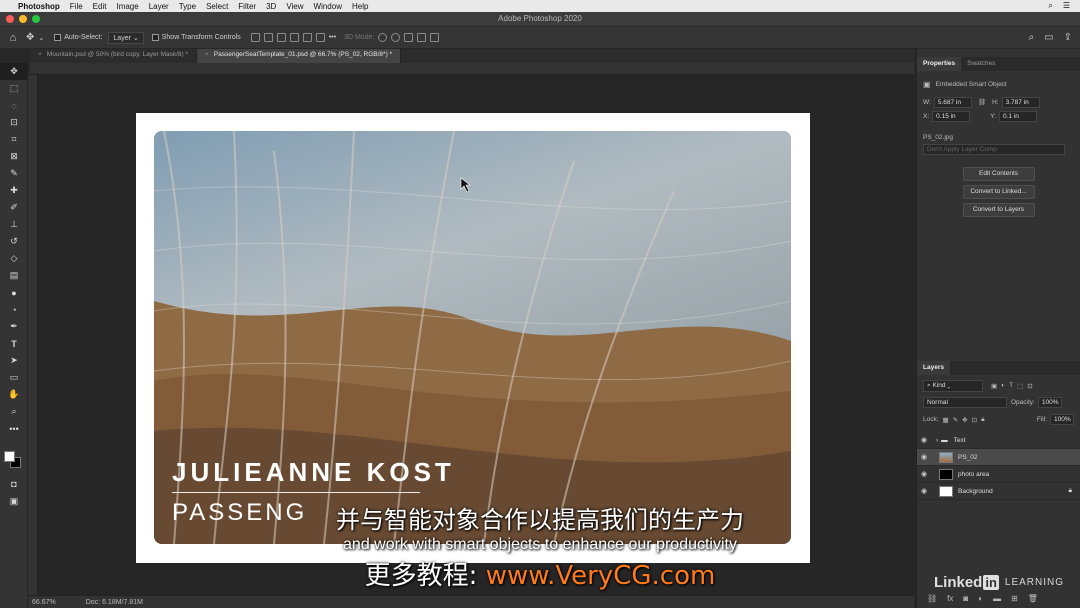 The width and height of the screenshot is (1080, 608). Describe the element at coordinates (953, 385) in the screenshot. I see `layer-kind-filter: ⌕ Kind ⌄` at that location.